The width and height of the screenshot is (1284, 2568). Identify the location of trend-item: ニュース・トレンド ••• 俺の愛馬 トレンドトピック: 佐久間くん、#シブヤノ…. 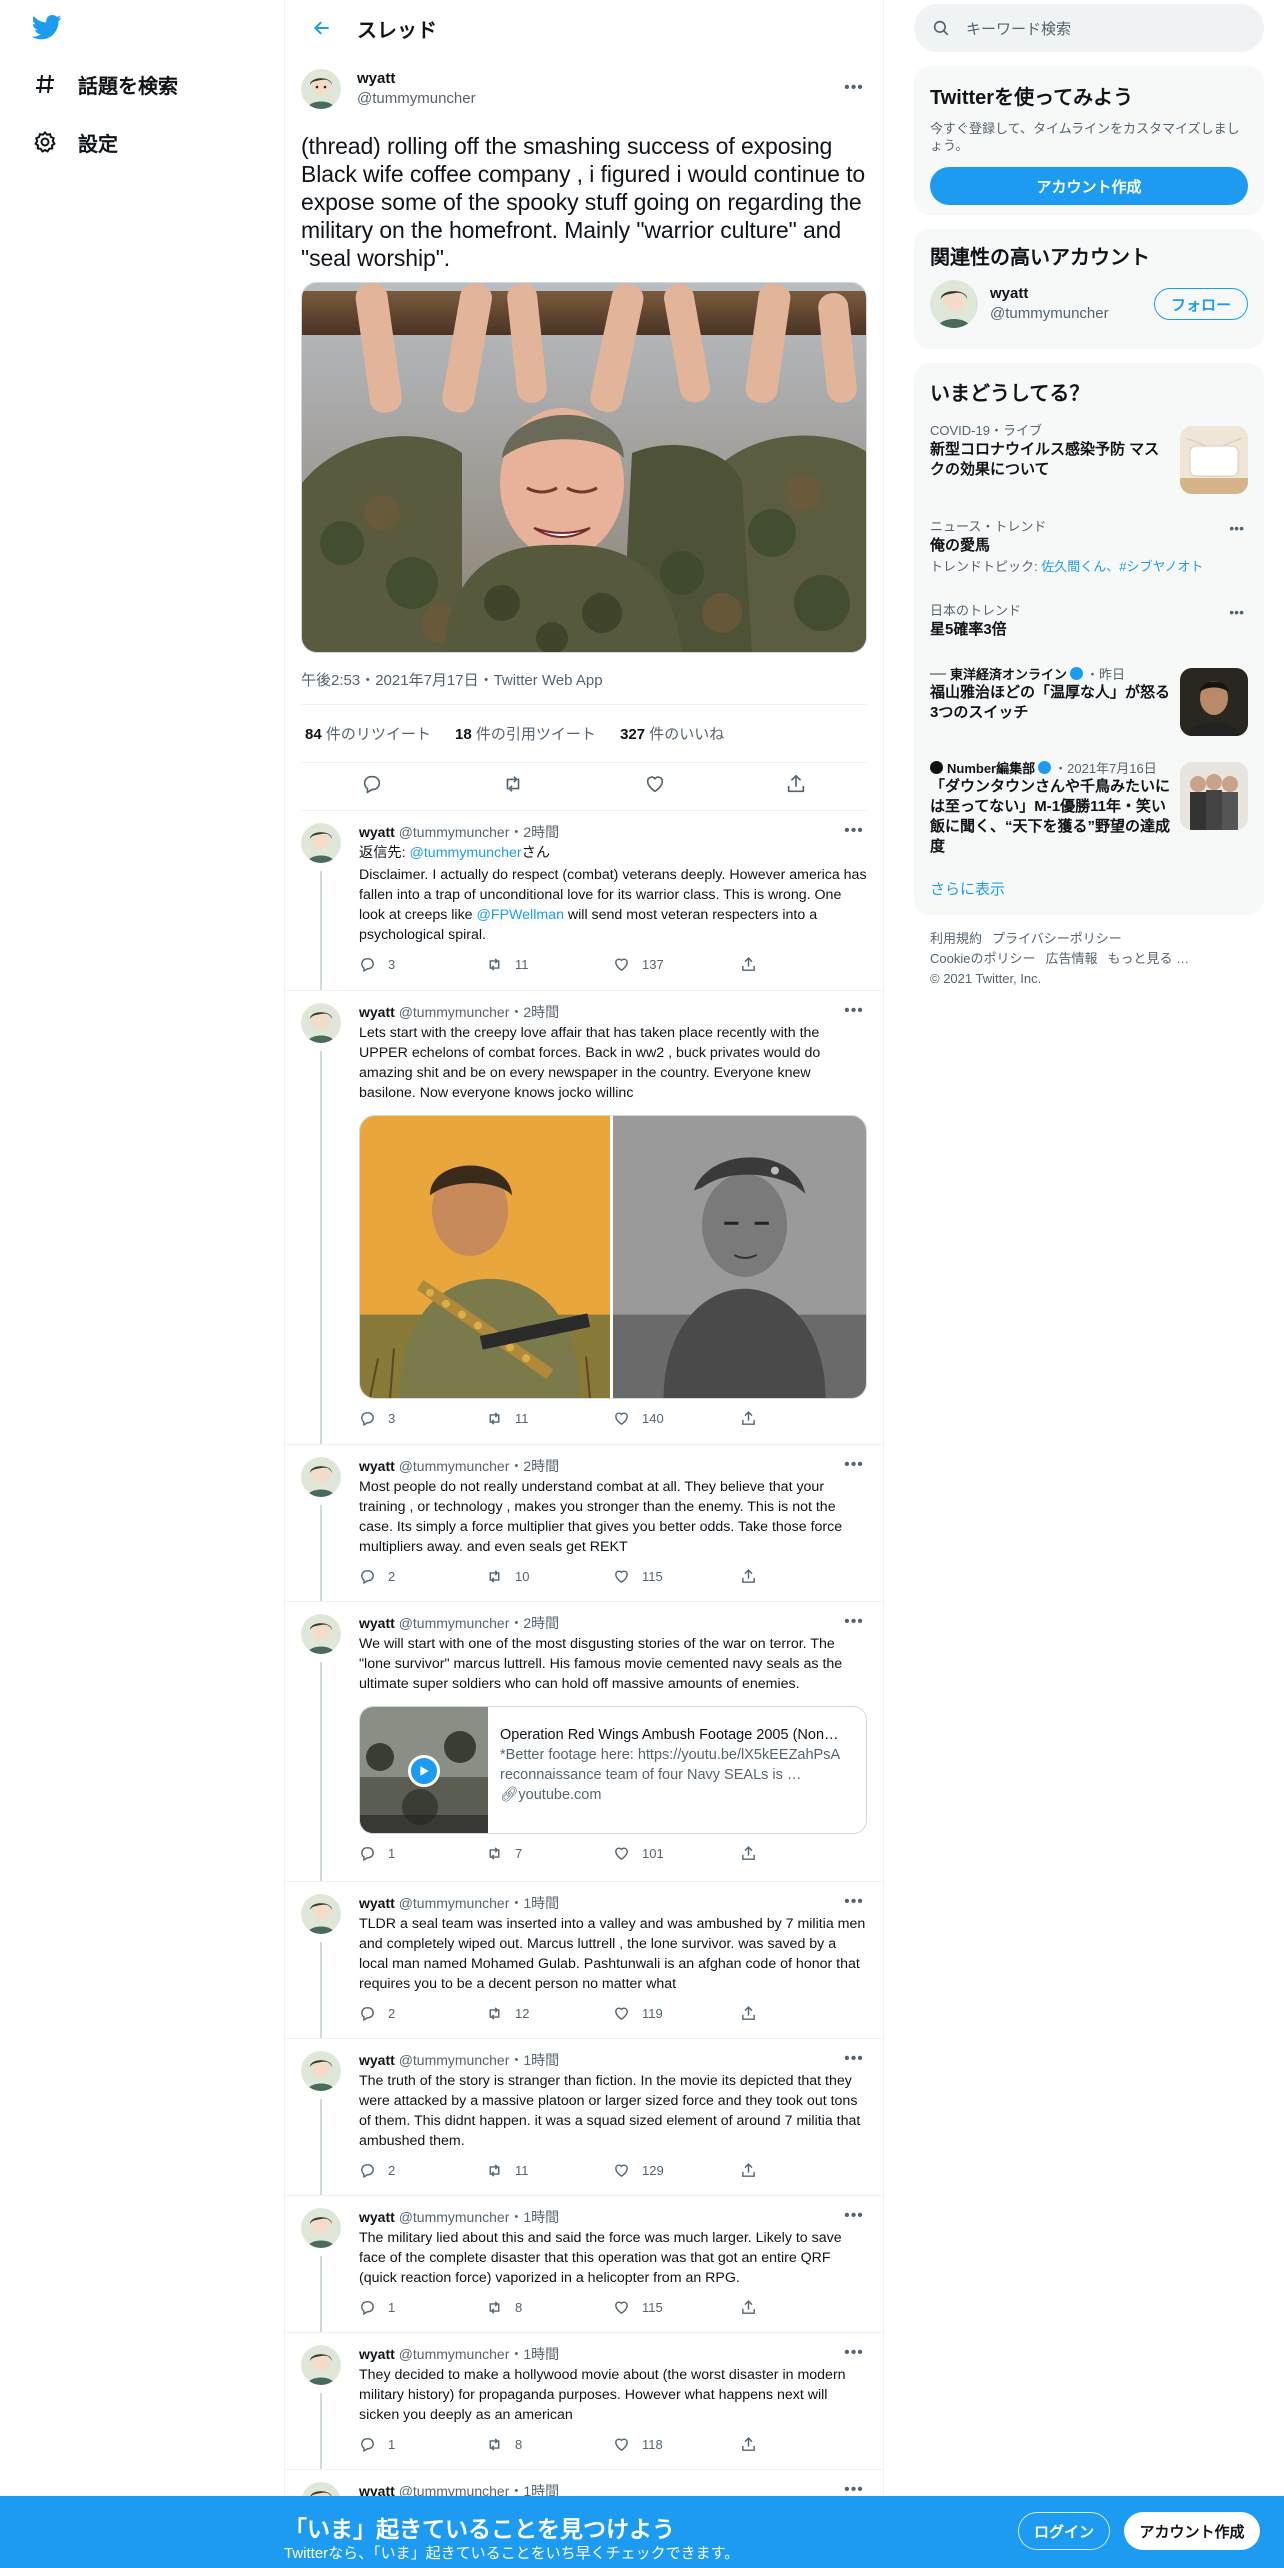
(1089, 554).